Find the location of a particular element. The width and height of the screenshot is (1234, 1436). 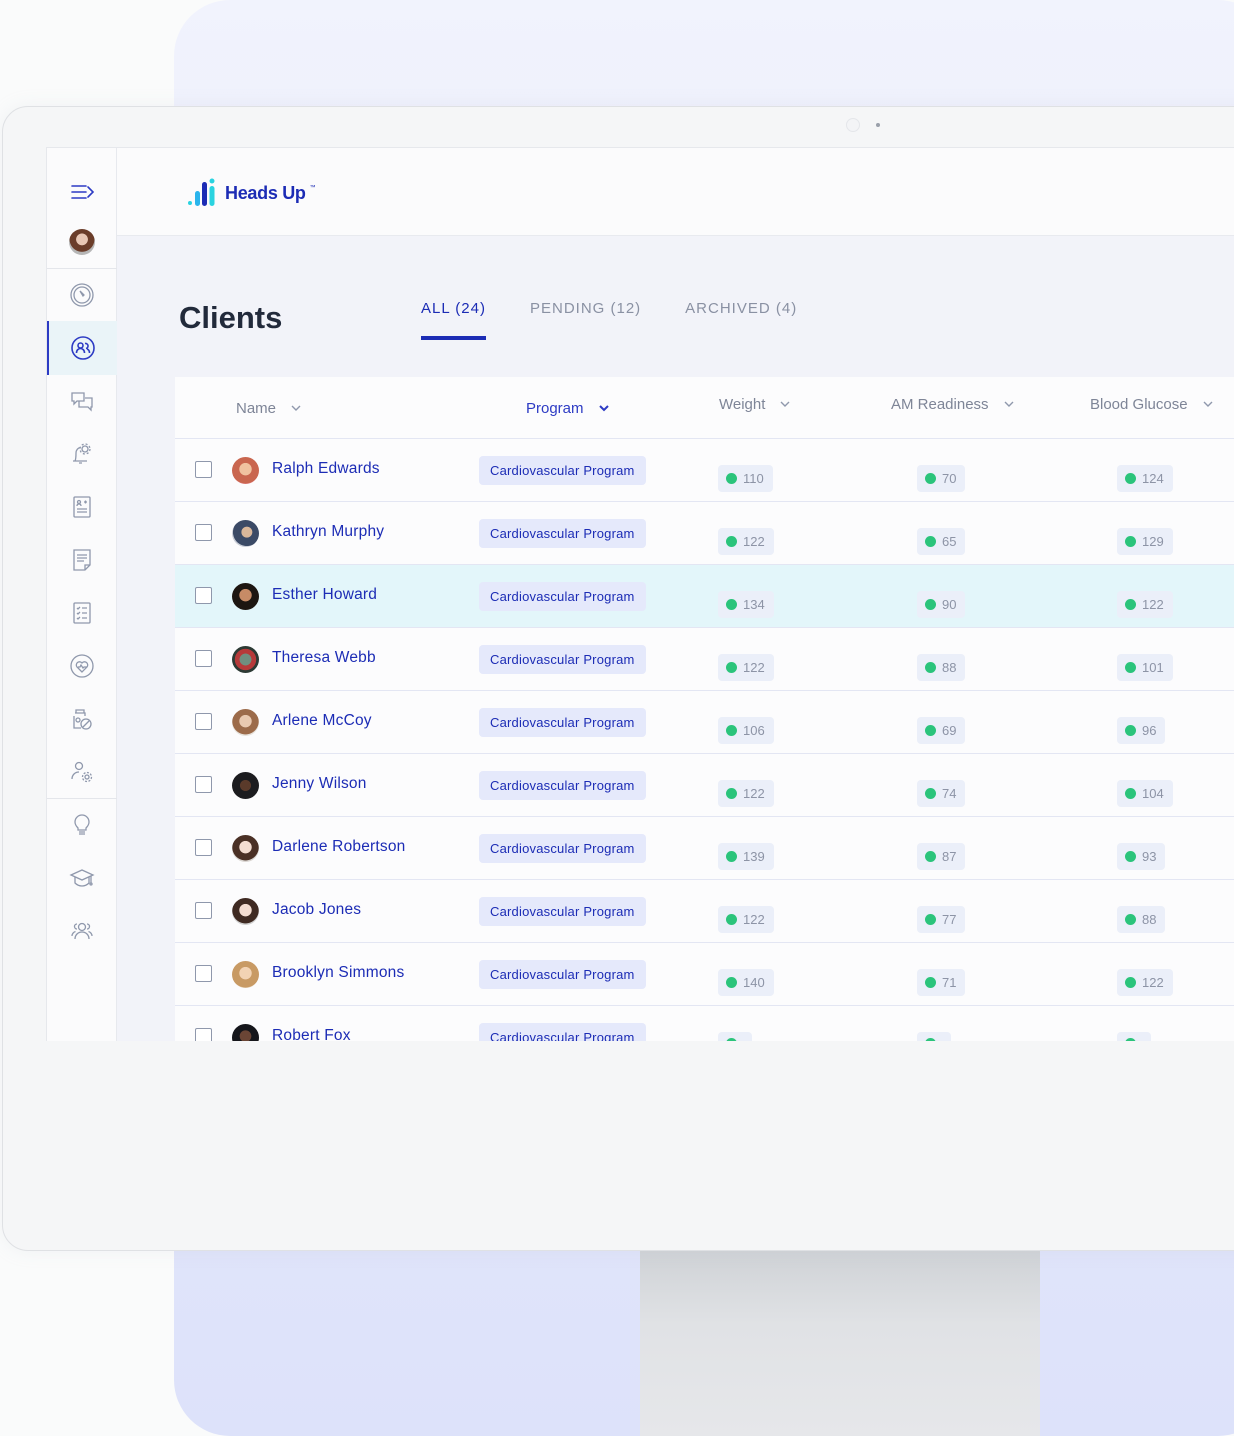

table-row: Robert Fox Cardiovascular Program is located at coordinates (704, 1023).